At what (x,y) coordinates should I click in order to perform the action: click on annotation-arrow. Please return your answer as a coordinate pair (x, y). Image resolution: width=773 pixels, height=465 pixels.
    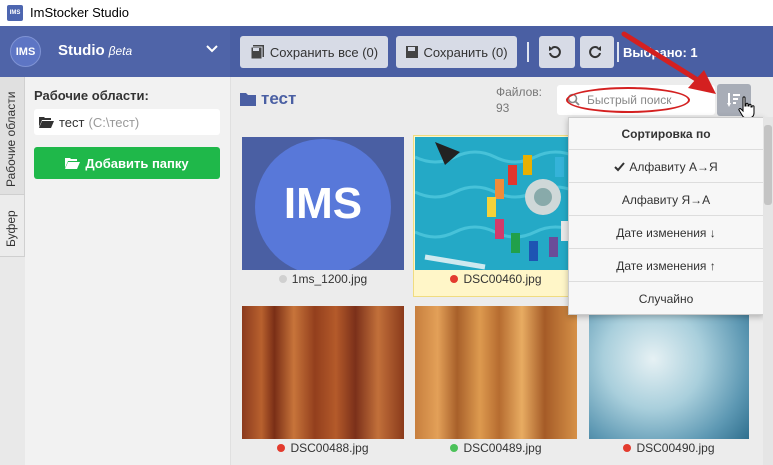
    Looking at the image, I should click on (668, 62).